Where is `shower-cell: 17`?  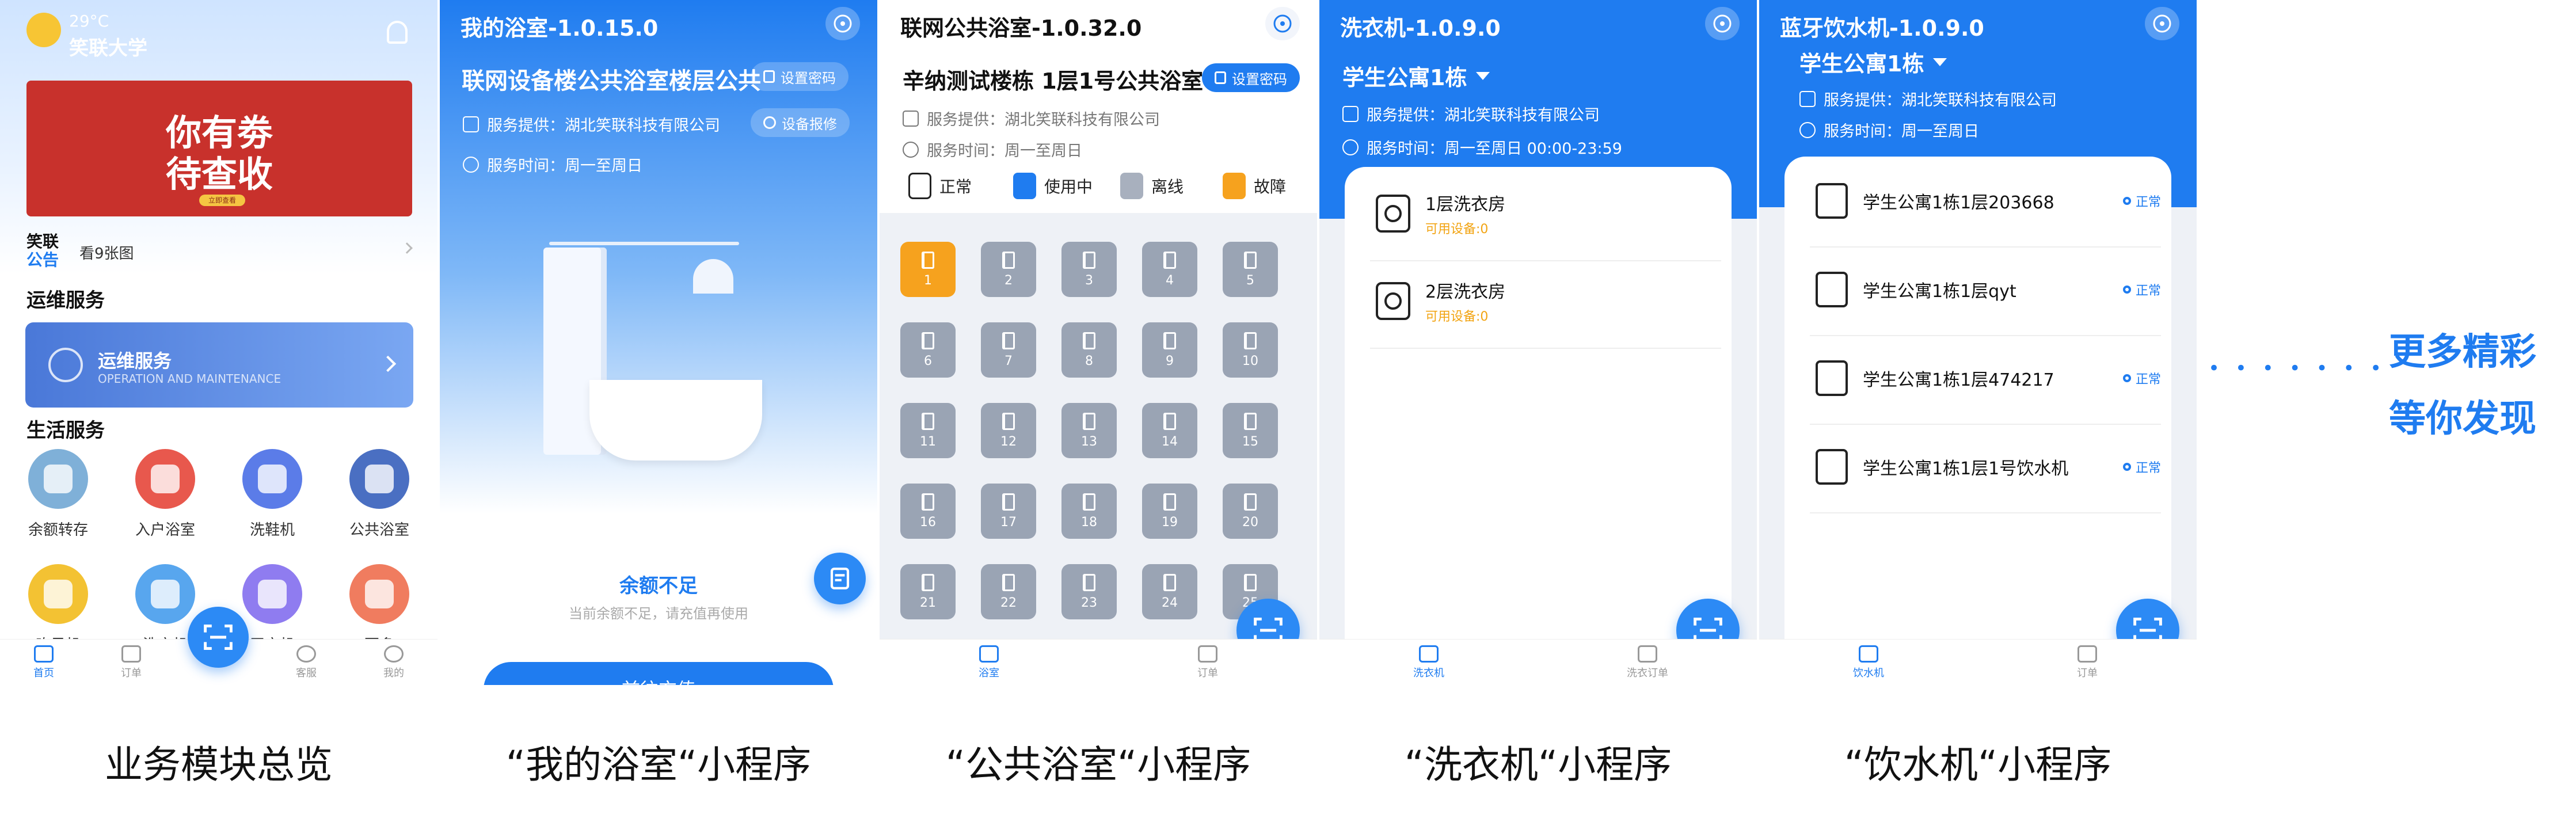 shower-cell: 17 is located at coordinates (1009, 511).